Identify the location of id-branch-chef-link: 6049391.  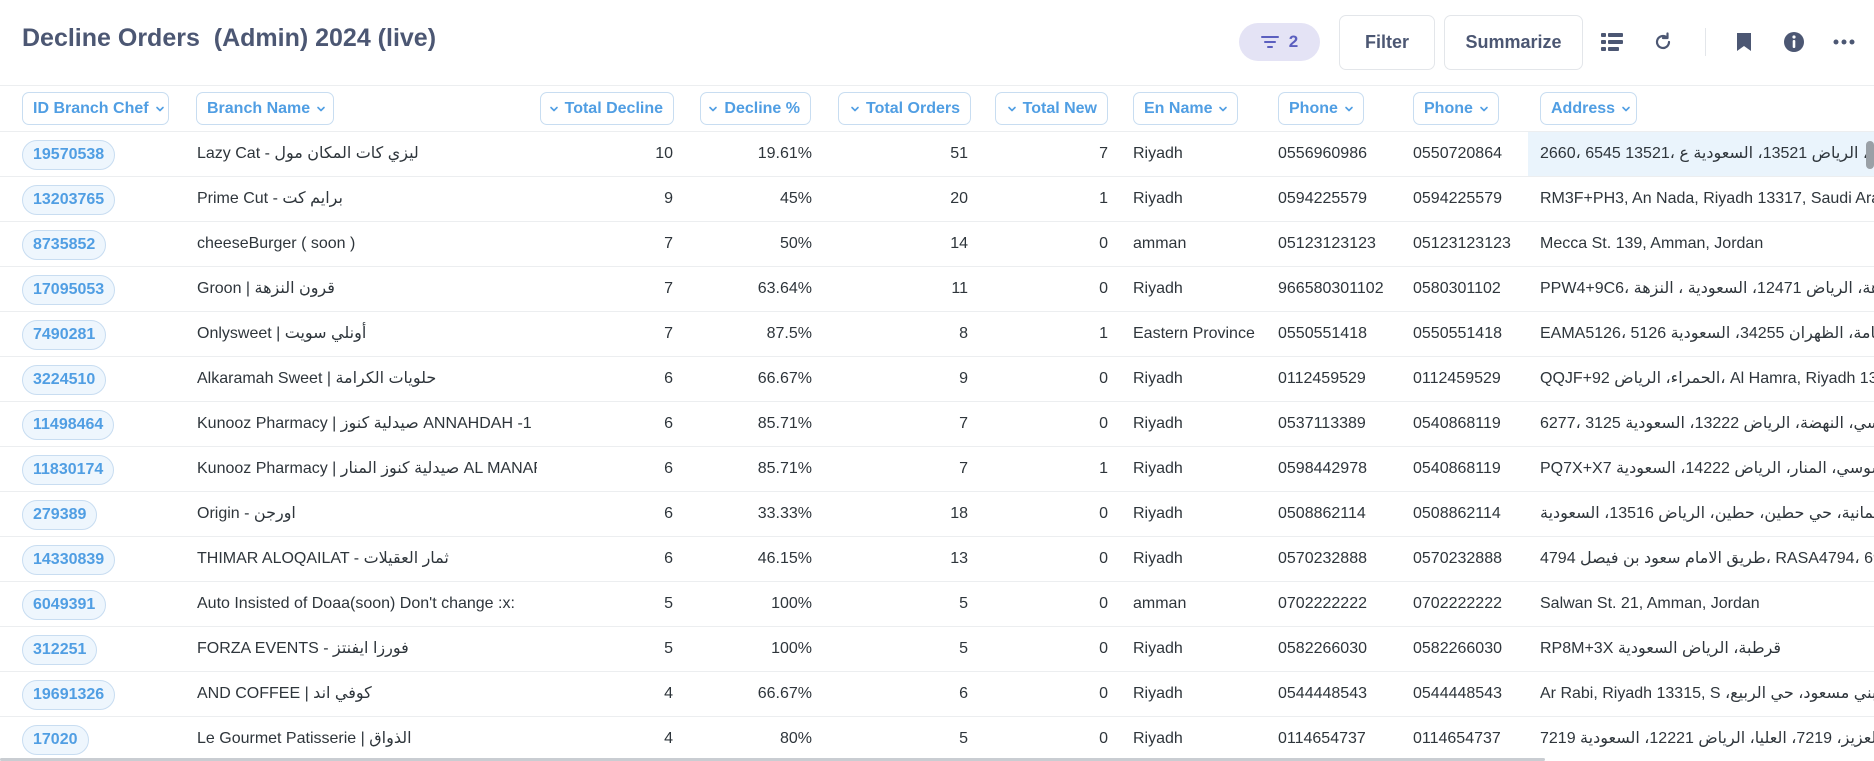
(64, 605).